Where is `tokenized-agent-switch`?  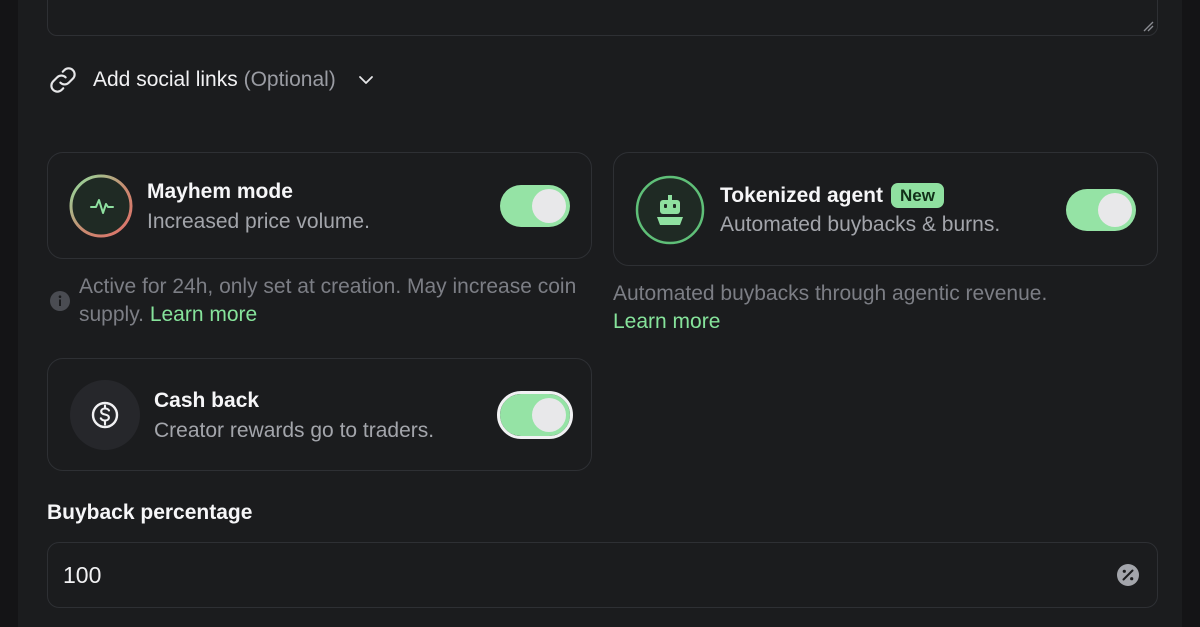 tokenized-agent-switch is located at coordinates (1101, 210).